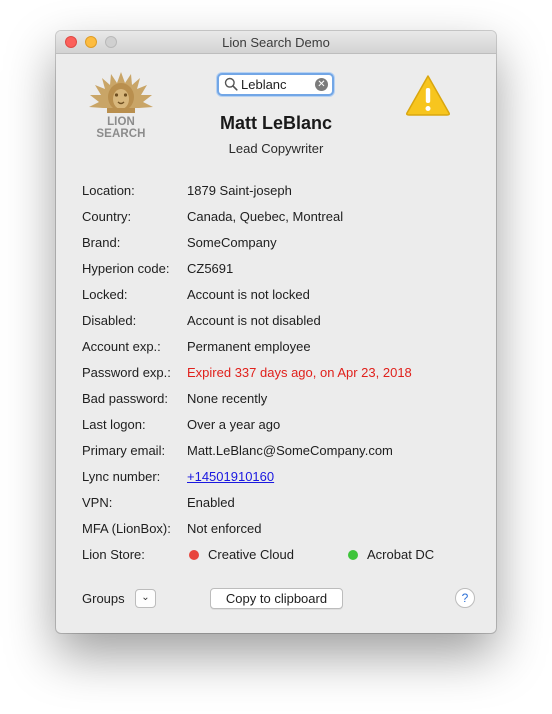 The width and height of the screenshot is (552, 714). What do you see at coordinates (282, 244) in the screenshot?
I see `brand-row: Brand: SomeCompany` at bounding box center [282, 244].